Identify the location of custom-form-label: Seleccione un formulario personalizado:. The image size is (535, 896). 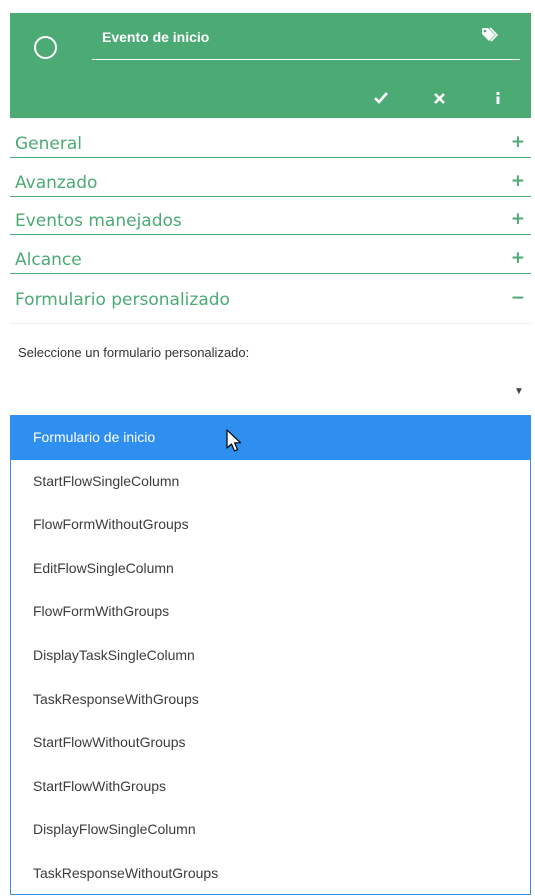
(134, 352).